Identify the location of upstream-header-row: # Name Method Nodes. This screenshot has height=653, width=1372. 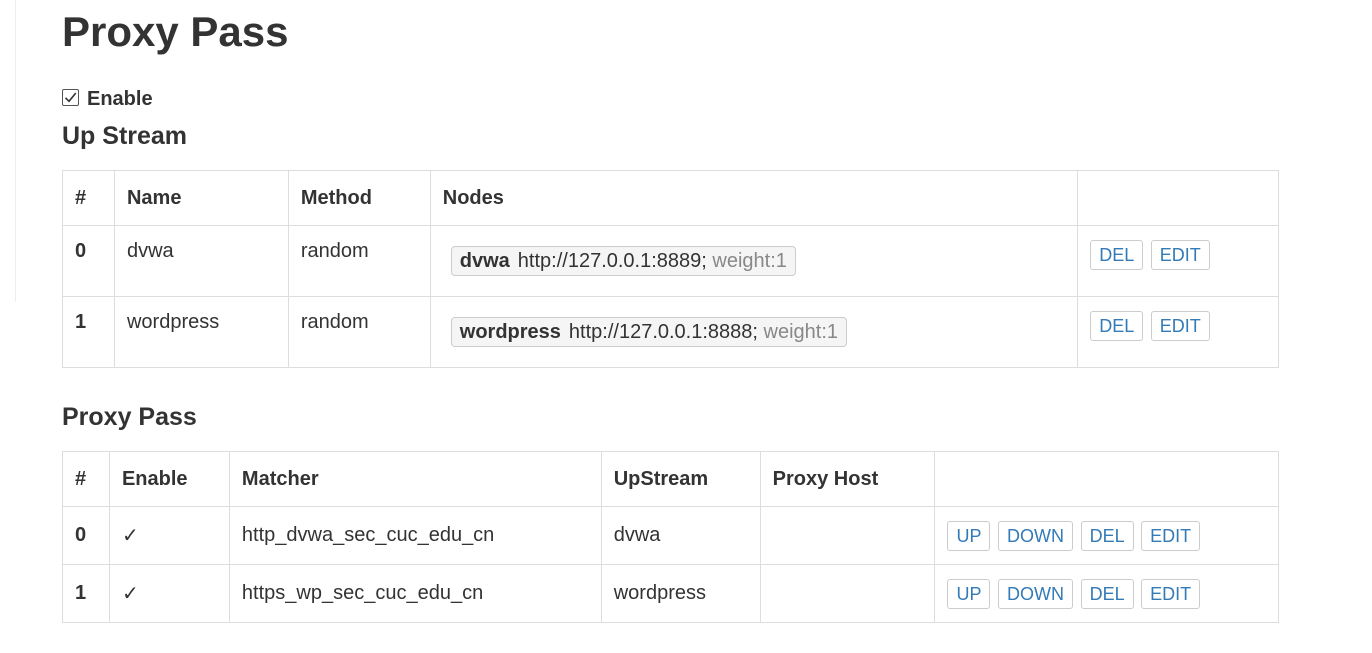
(670, 198).